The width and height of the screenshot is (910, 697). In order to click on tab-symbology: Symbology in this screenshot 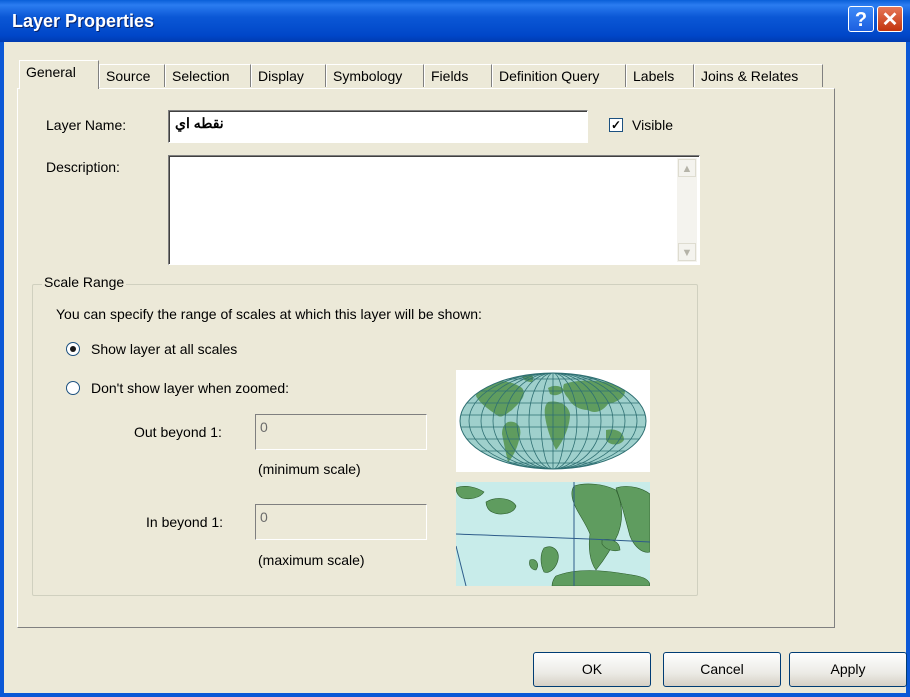, I will do `click(375, 75)`.